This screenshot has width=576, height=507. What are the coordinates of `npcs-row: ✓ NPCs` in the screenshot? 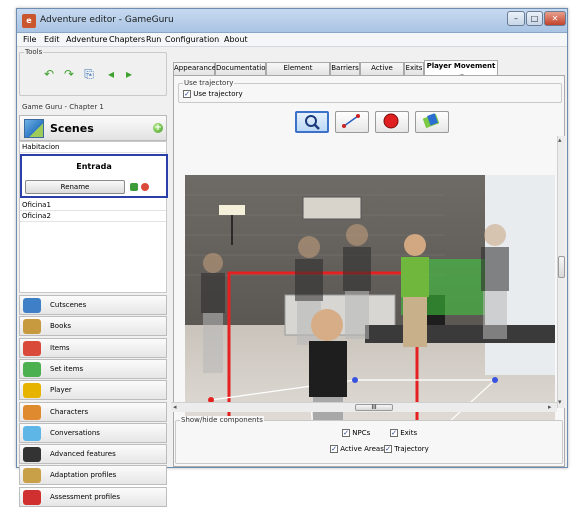 It's located at (356, 433).